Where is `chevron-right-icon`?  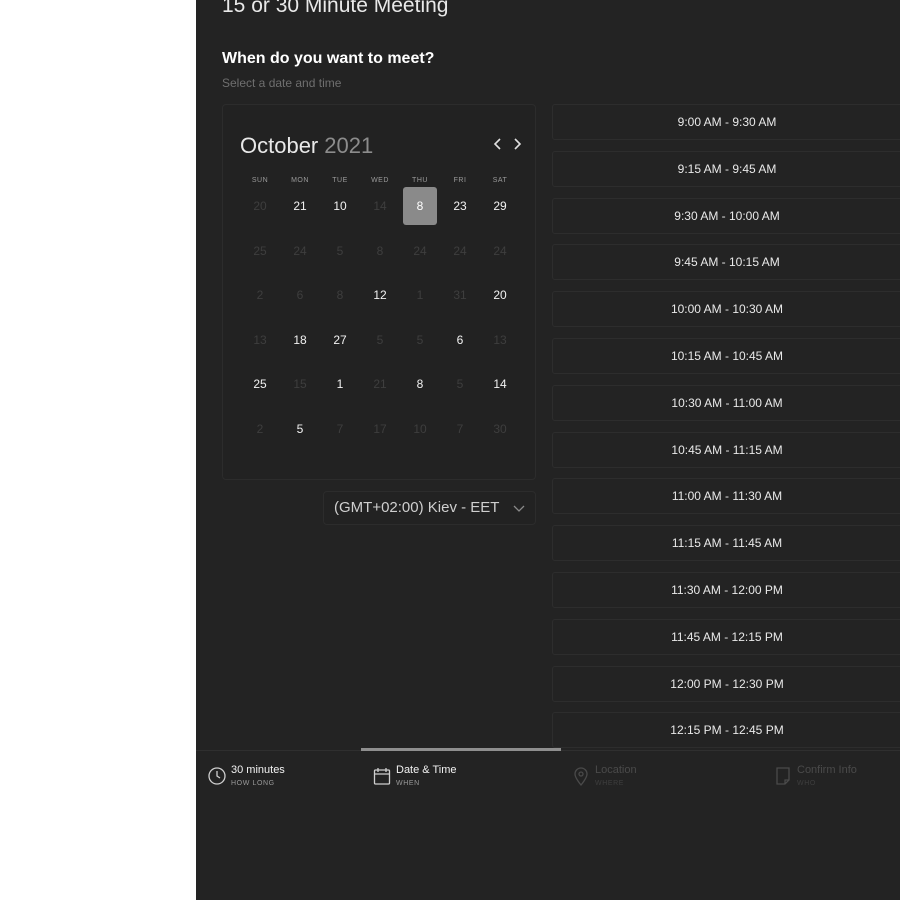
chevron-right-icon is located at coordinates (518, 144).